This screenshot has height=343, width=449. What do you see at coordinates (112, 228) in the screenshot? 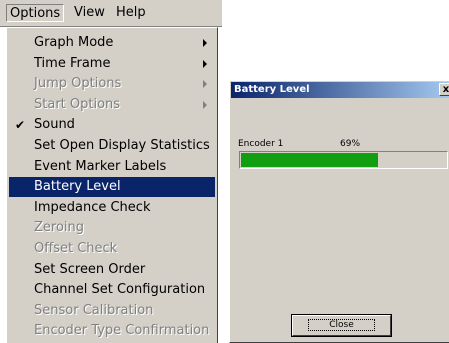
I see `menu-item-zeroing: Zeroing` at bounding box center [112, 228].